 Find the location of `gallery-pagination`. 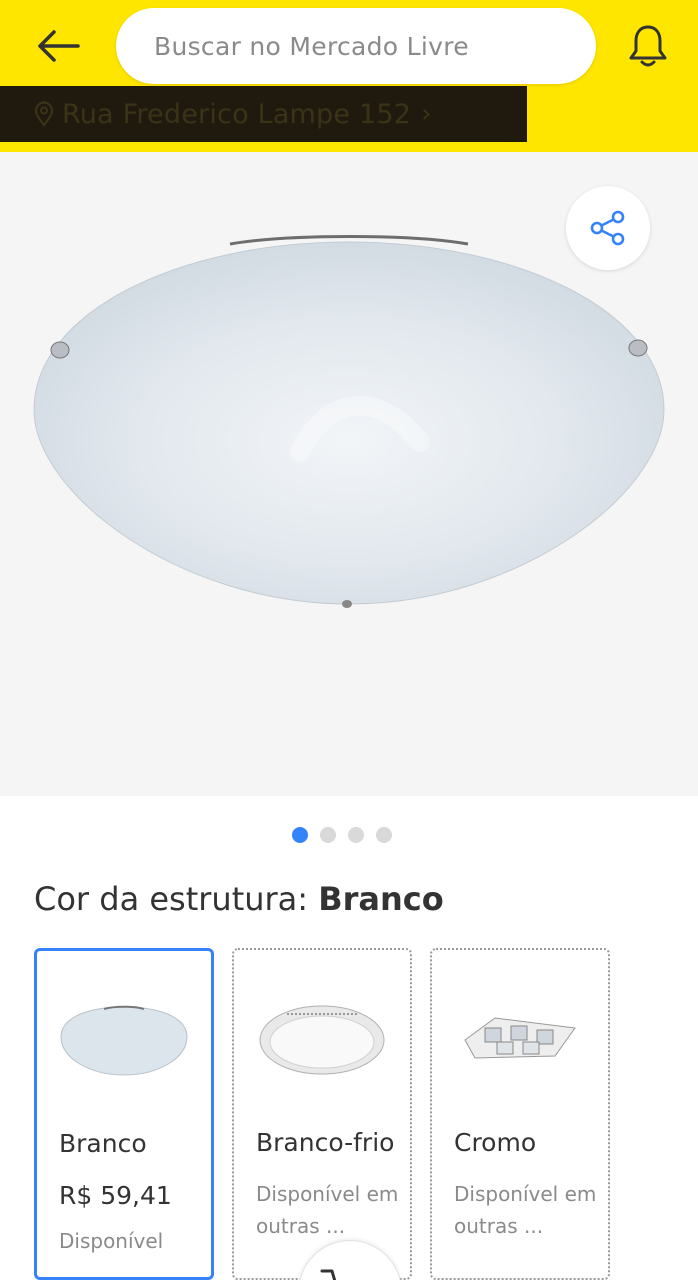

gallery-pagination is located at coordinates (342, 835).